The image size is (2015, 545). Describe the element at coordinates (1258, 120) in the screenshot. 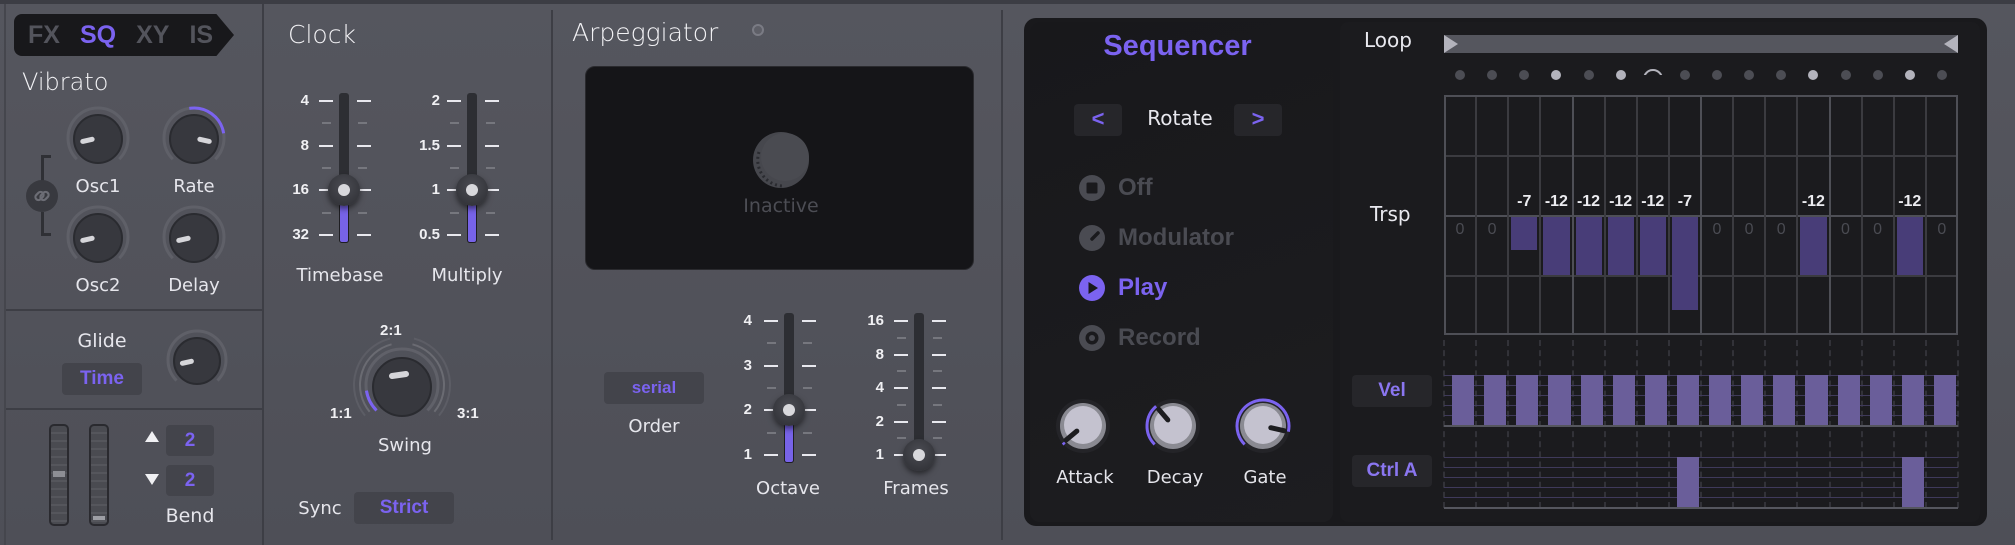

I see `rotate-right-button: >` at that location.